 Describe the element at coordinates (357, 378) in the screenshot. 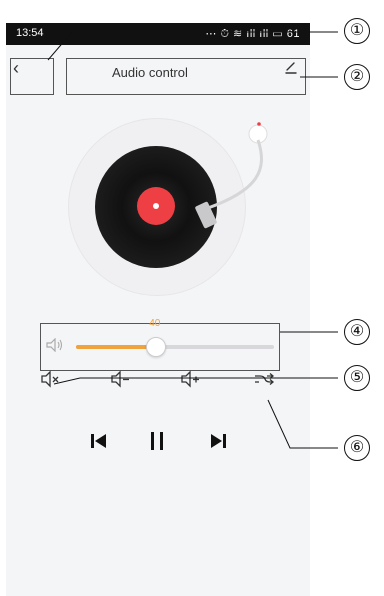

I see `callout-5: ⑤` at that location.